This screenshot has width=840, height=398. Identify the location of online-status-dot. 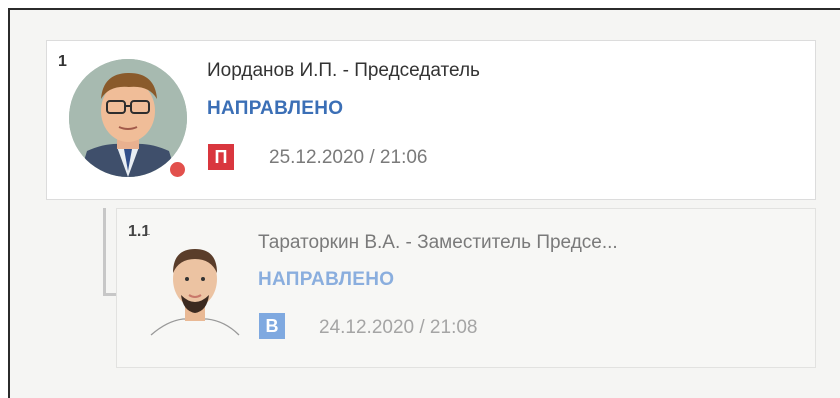
(177, 169).